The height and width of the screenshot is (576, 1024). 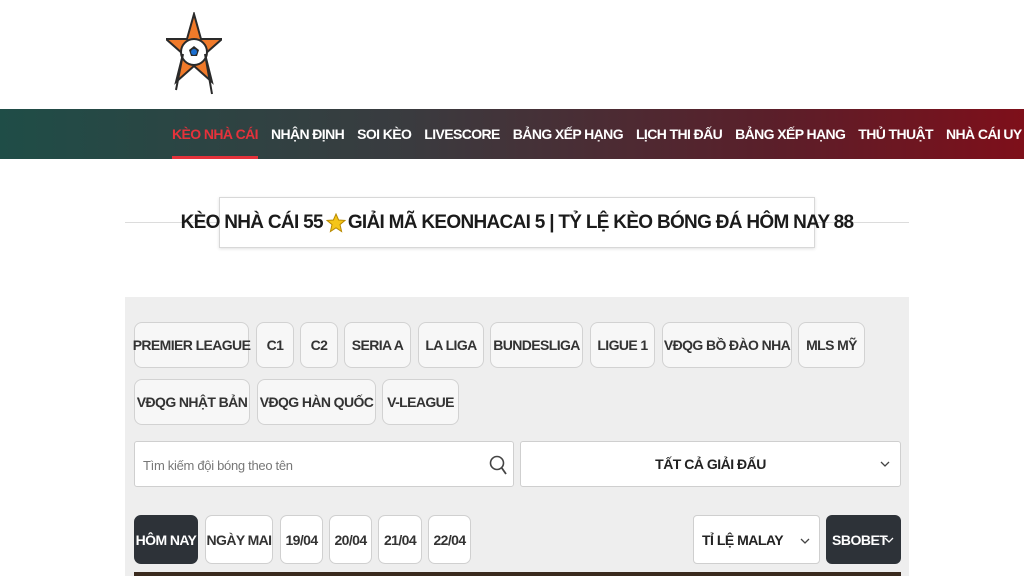 What do you see at coordinates (498, 465) in the screenshot?
I see `search-icon` at bounding box center [498, 465].